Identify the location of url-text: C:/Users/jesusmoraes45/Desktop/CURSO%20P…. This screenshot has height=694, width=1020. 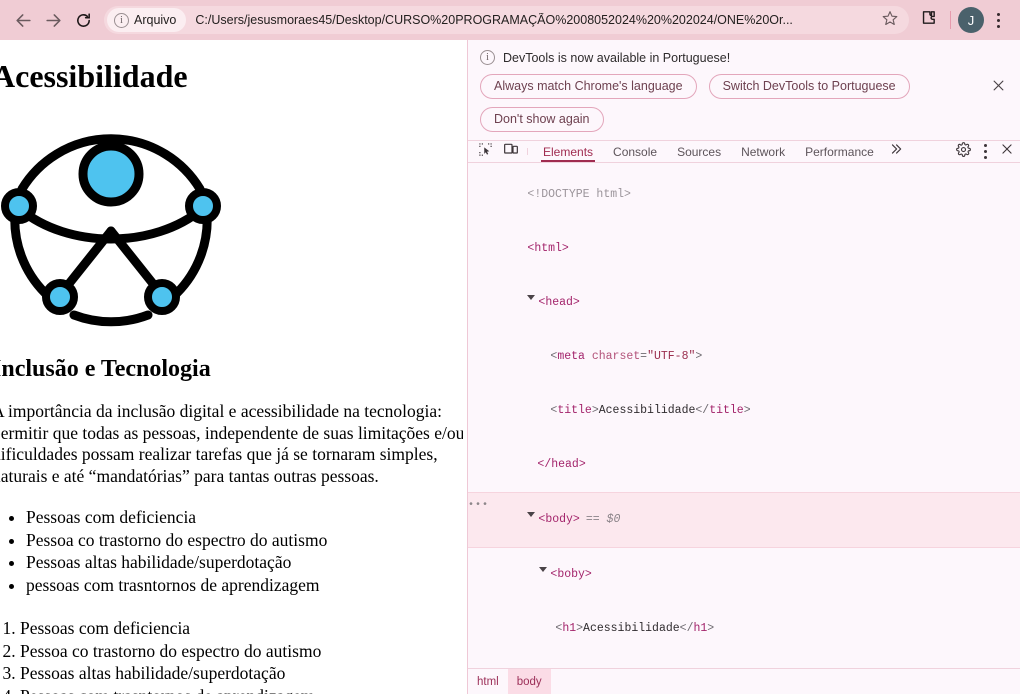
(536, 20).